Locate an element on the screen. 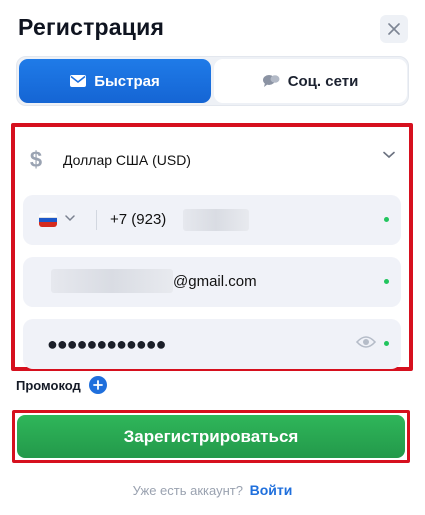 This screenshot has width=425, height=515. tab-fast: Быстрая is located at coordinates (115, 81).